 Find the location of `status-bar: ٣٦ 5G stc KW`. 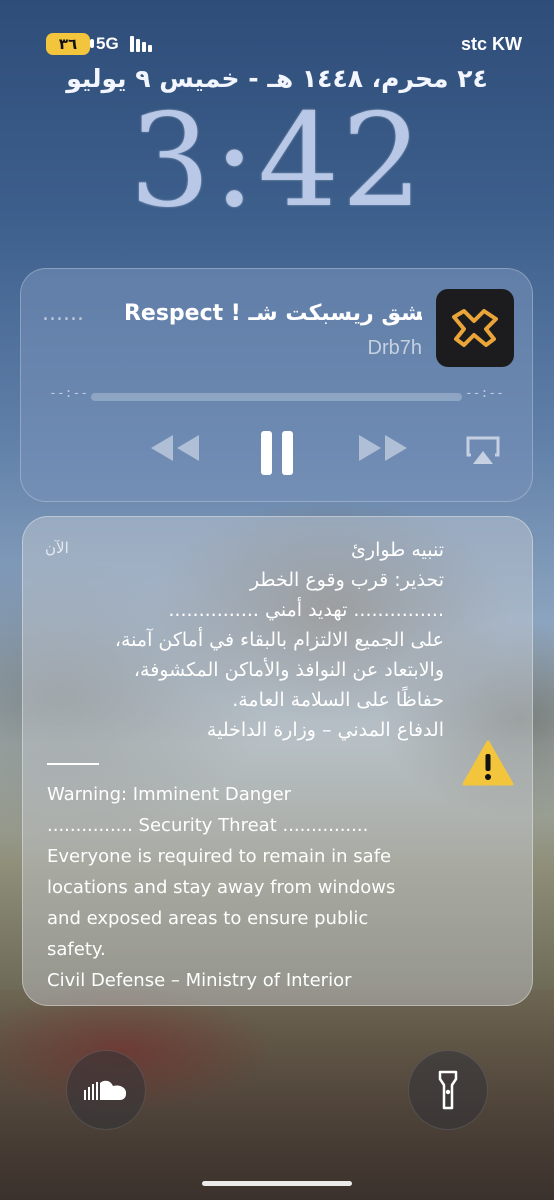

status-bar: ٣٦ 5G stc KW is located at coordinates (277, 44).